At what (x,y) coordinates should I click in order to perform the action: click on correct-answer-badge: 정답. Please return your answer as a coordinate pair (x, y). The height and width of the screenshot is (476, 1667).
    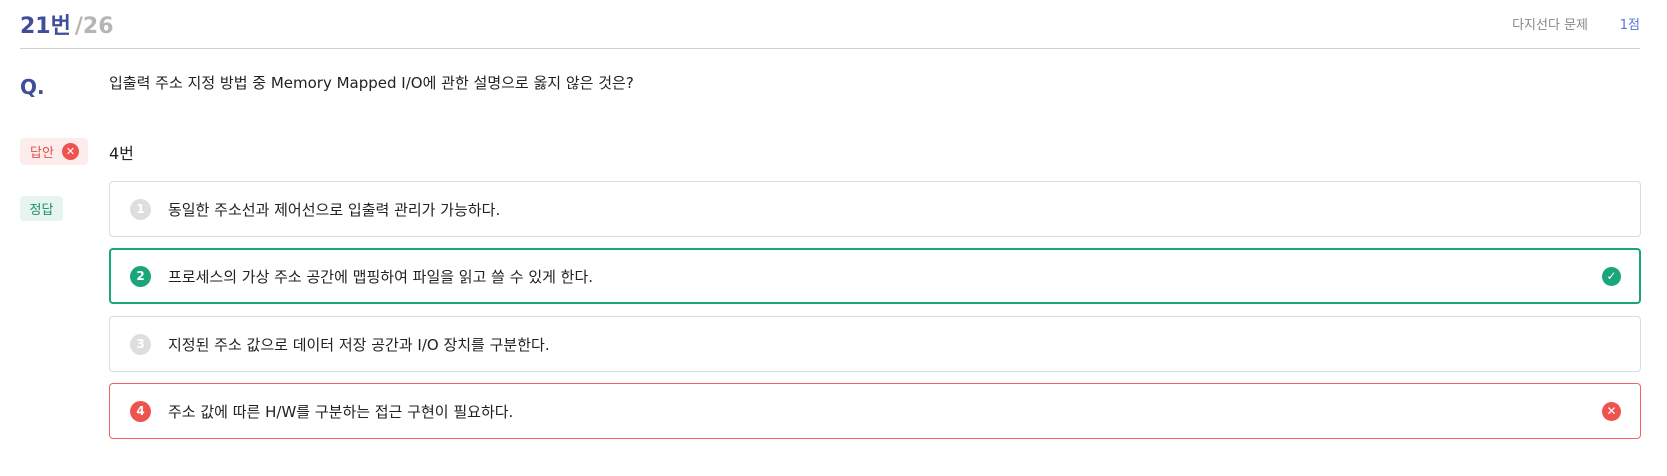
    Looking at the image, I should click on (41, 208).